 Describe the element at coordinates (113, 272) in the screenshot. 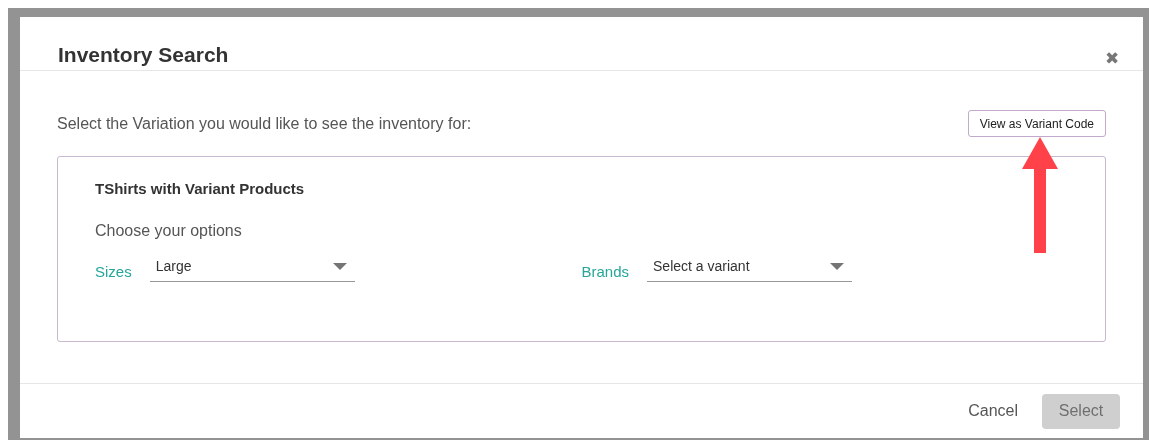

I see `option-label: Sizes` at that location.